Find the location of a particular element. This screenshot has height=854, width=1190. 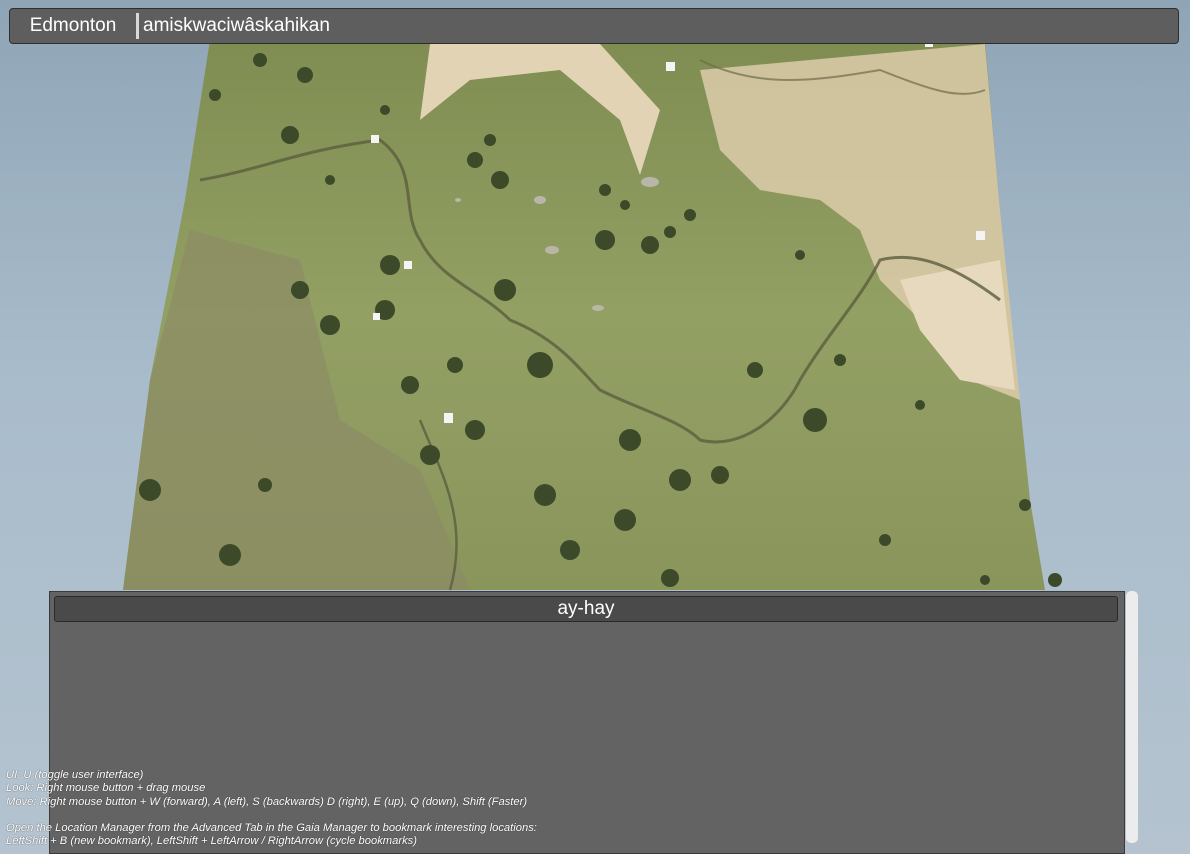

panel-scrollbar is located at coordinates (1132, 717).